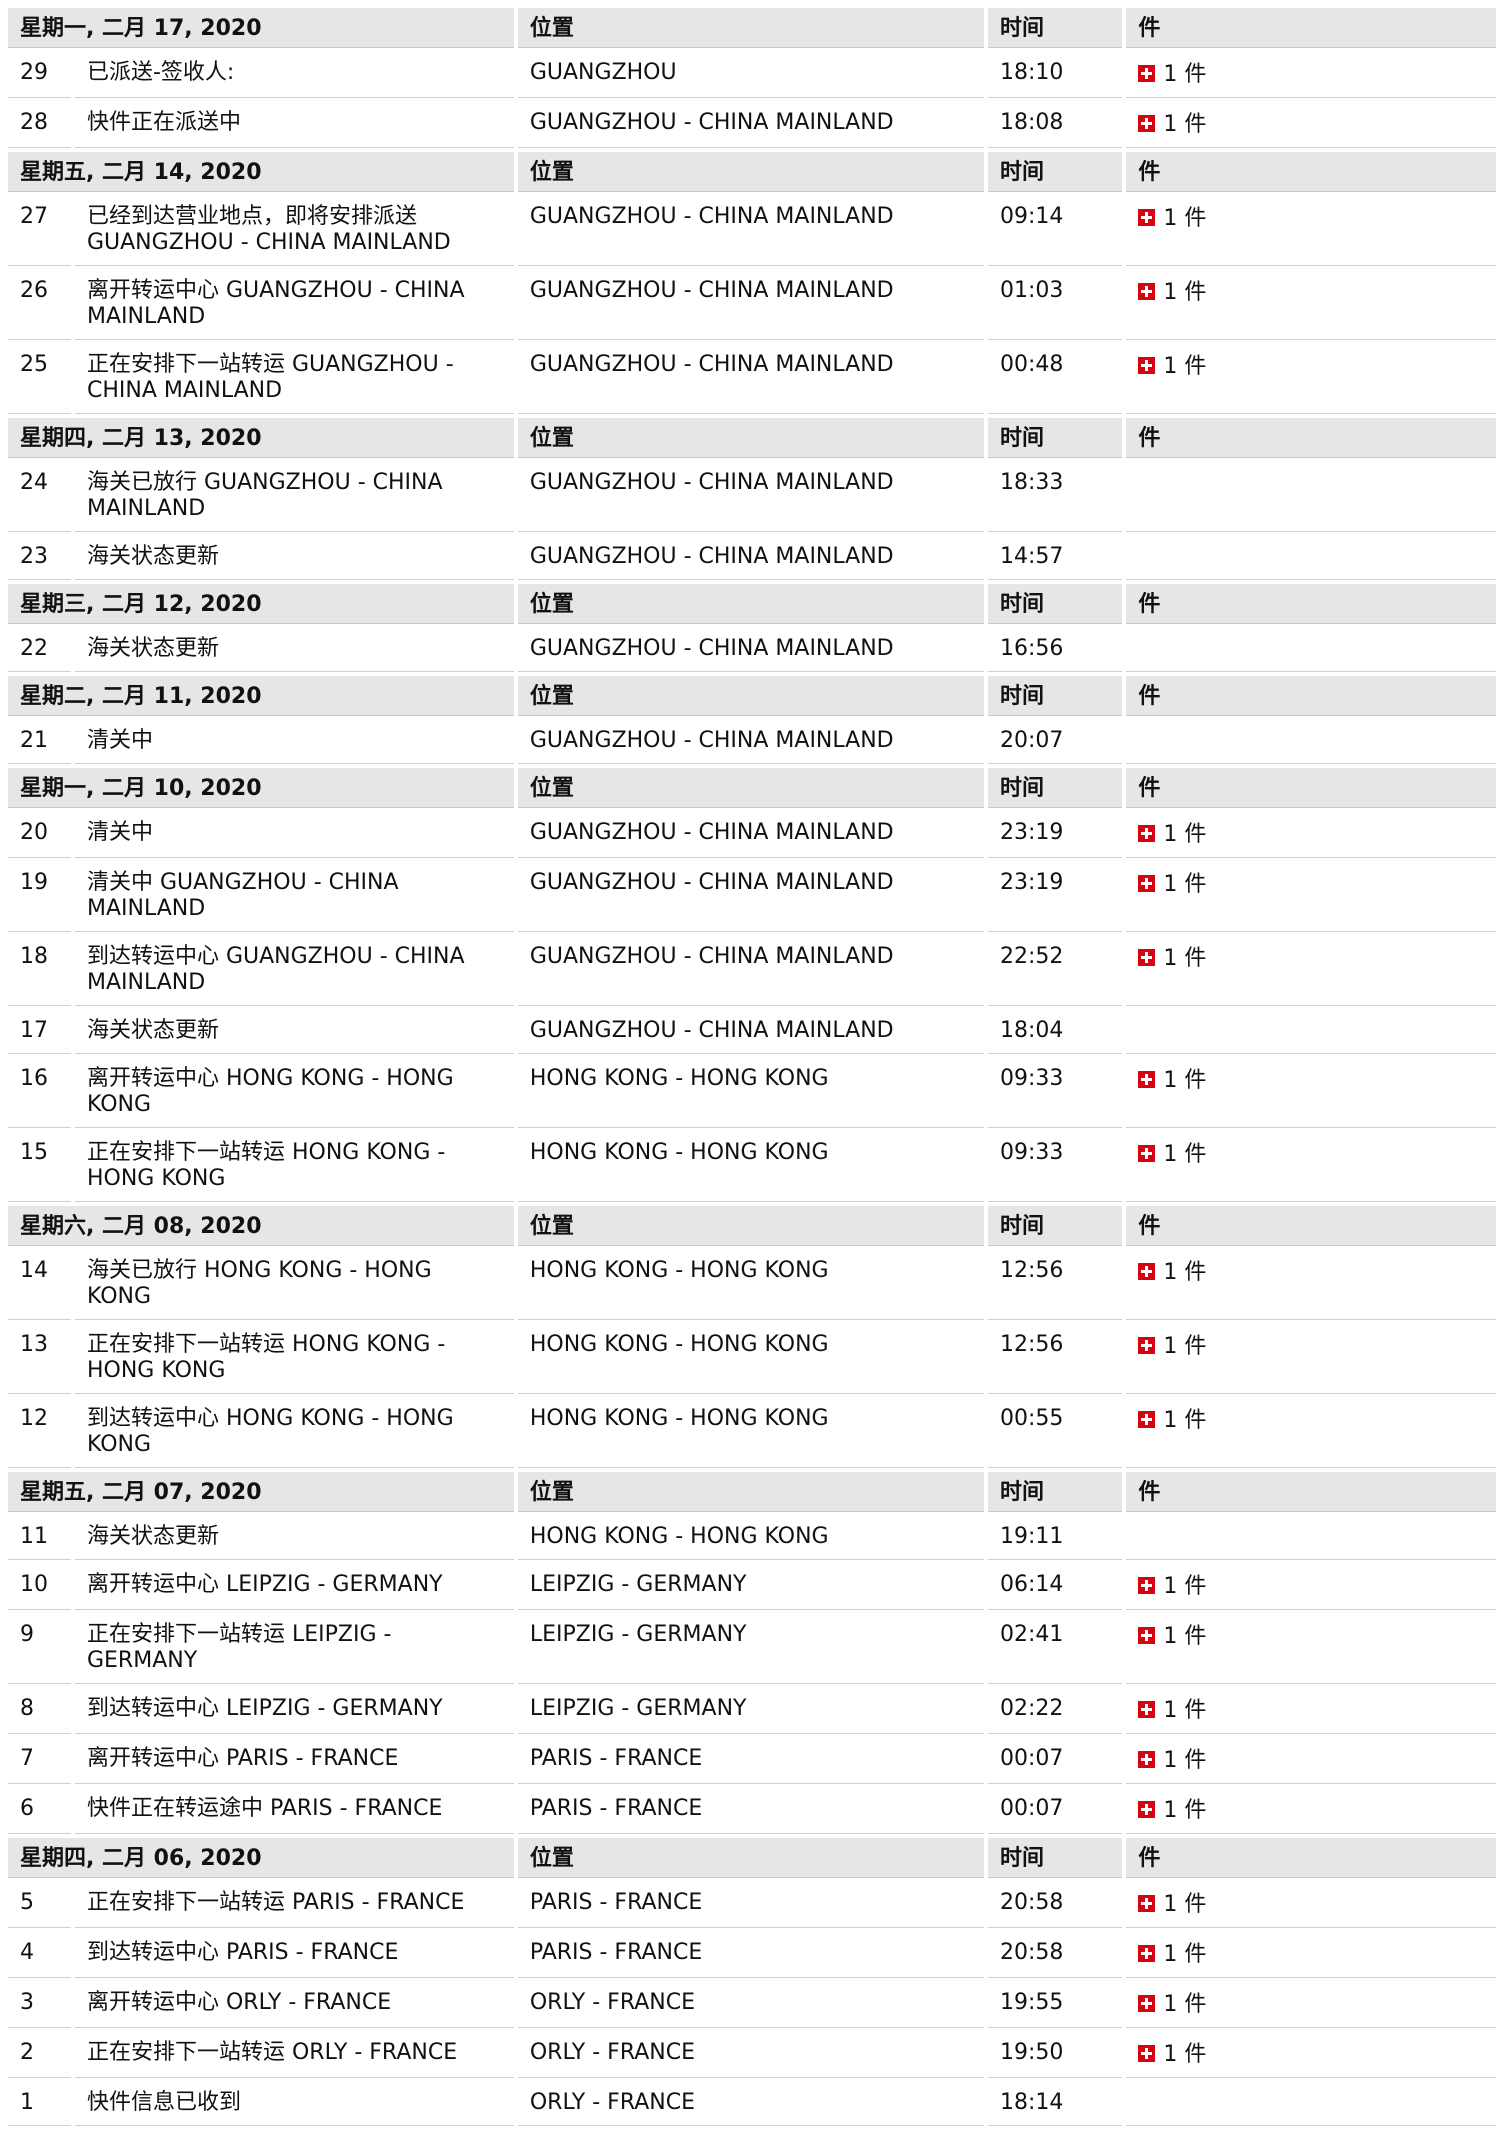 The width and height of the screenshot is (1508, 2130). Describe the element at coordinates (294, 2104) in the screenshot. I see `event-description: 快件信息已收到` at that location.